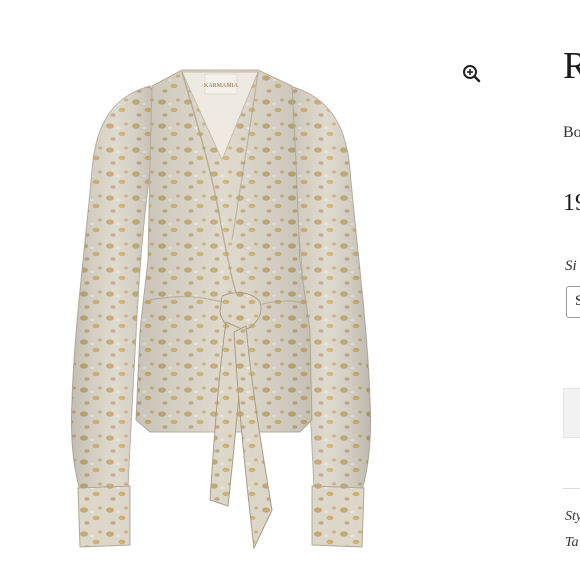  I want to click on zoom-button, so click(472, 74).